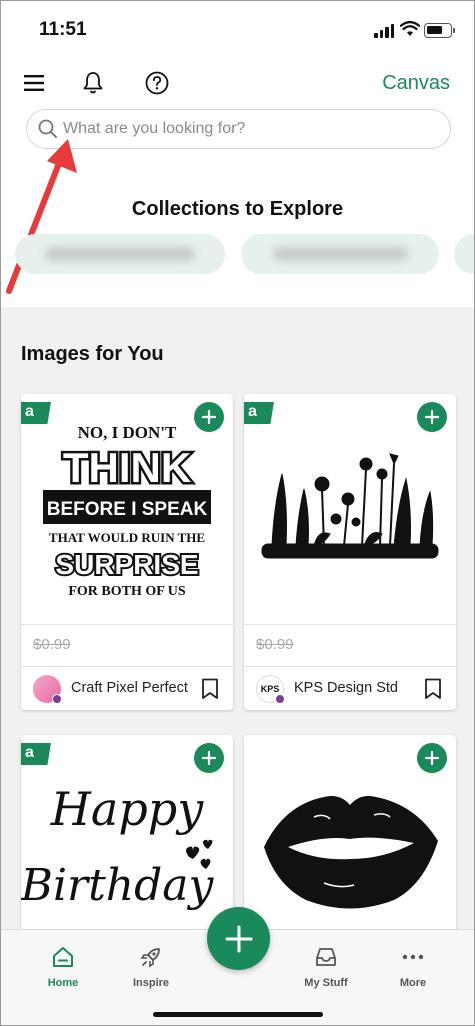  Describe the element at coordinates (410, 28) in the screenshot. I see `wifi-icon` at that location.